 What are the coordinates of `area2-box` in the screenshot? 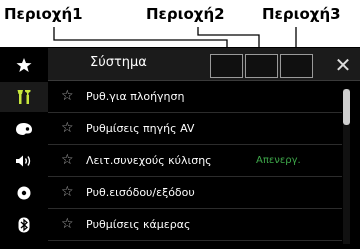 It's located at (261, 66).